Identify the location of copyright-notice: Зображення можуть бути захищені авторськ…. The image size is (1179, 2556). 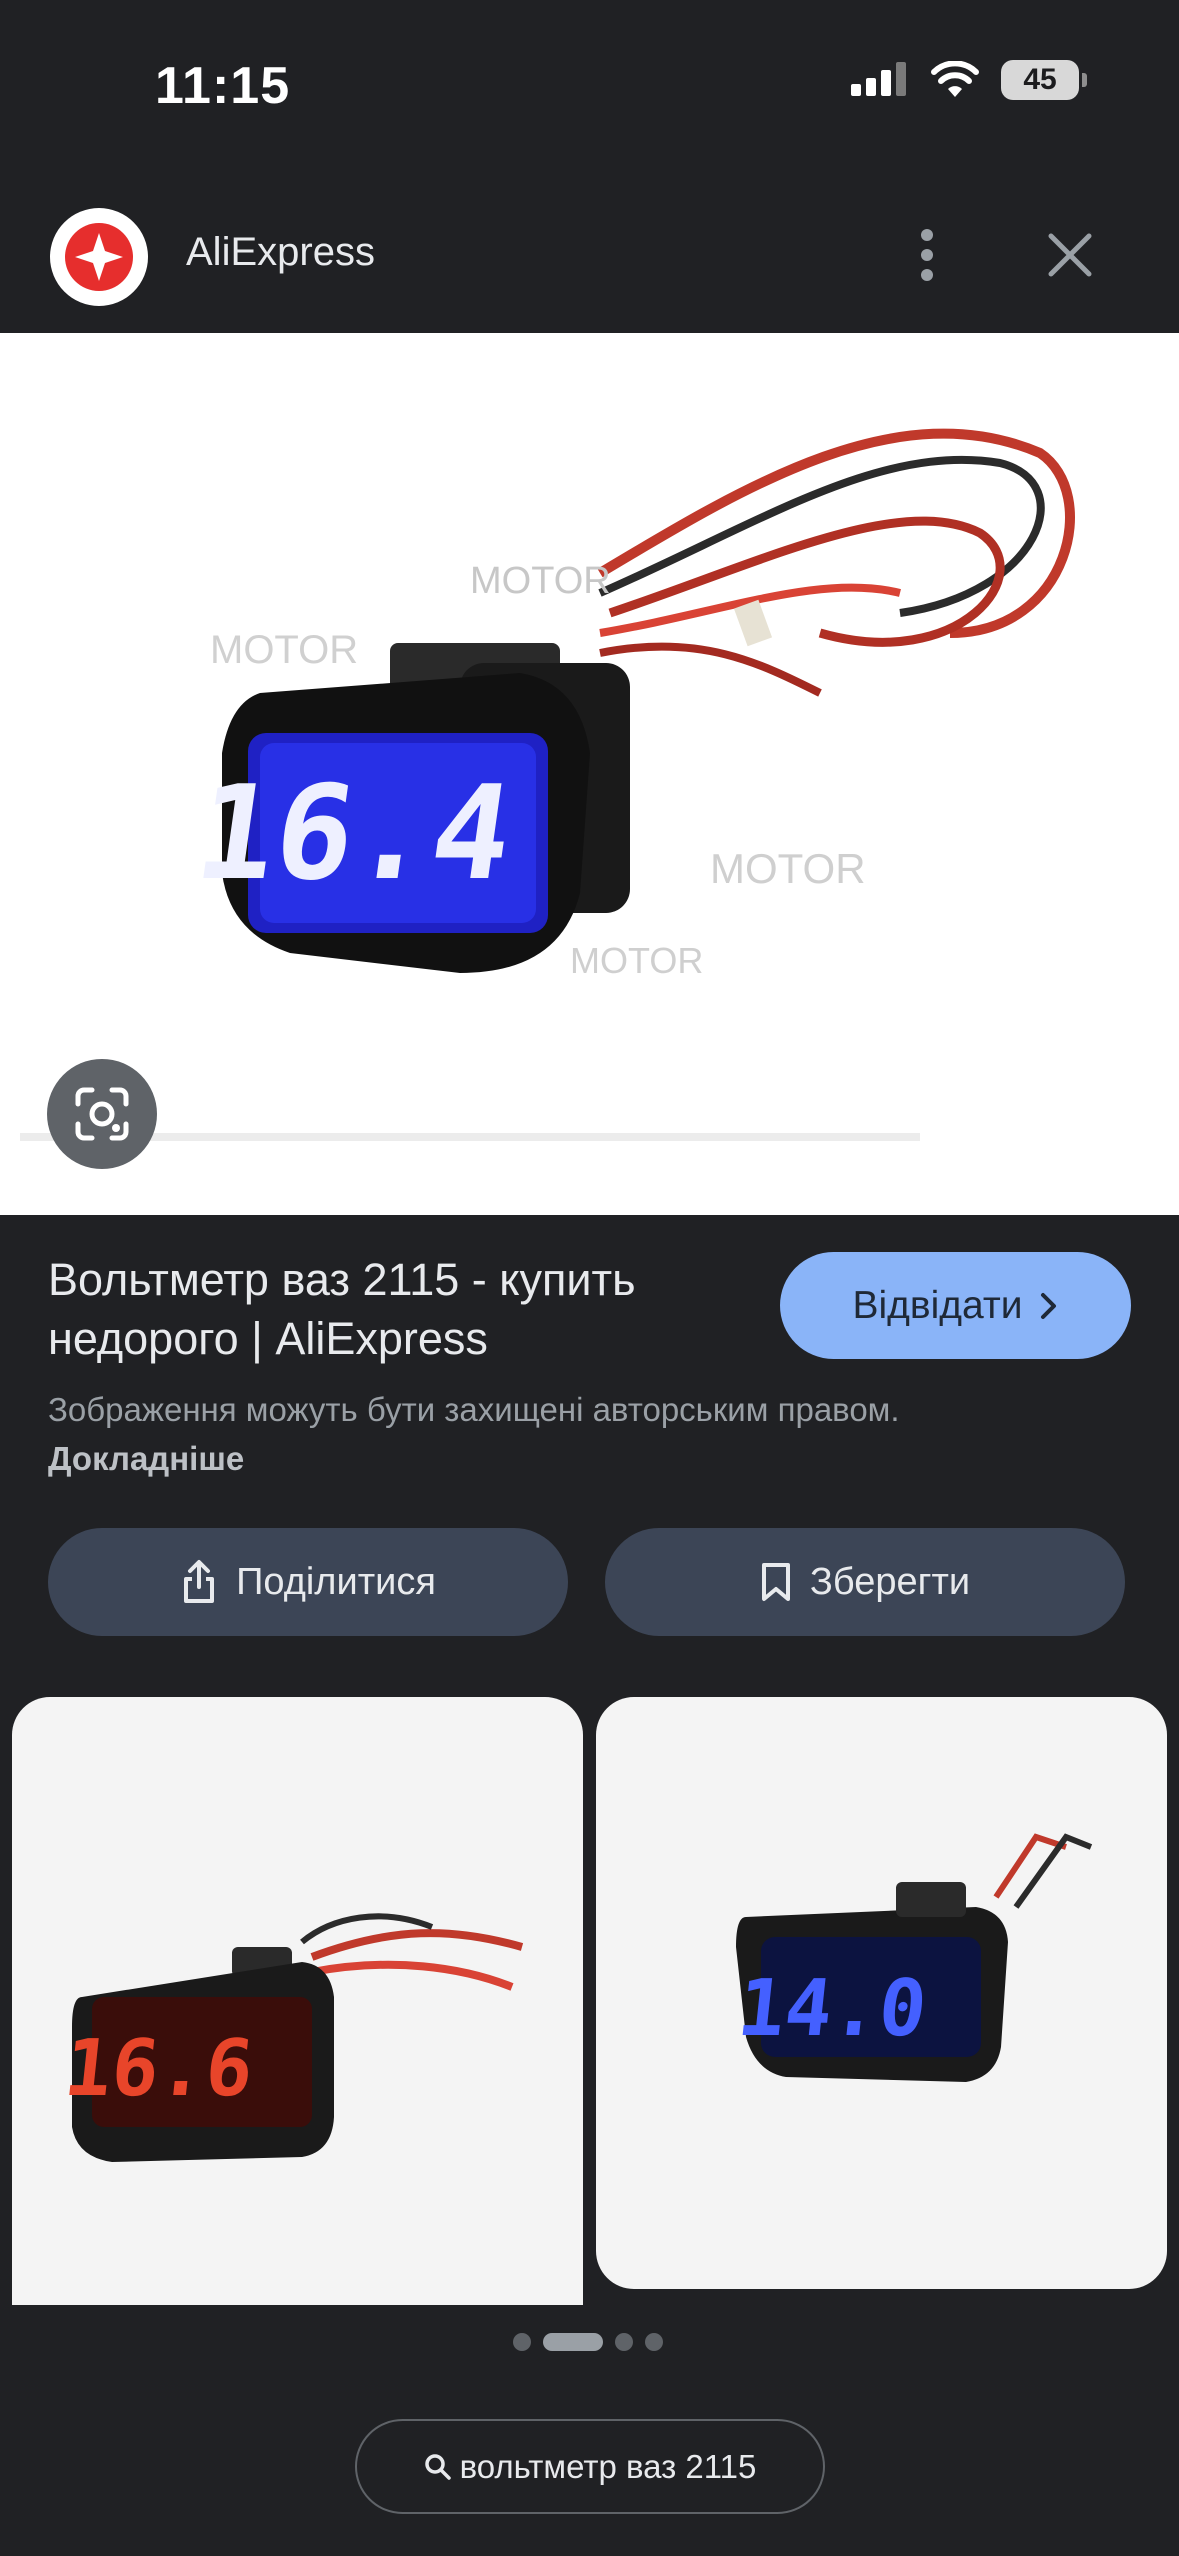
(498, 1434).